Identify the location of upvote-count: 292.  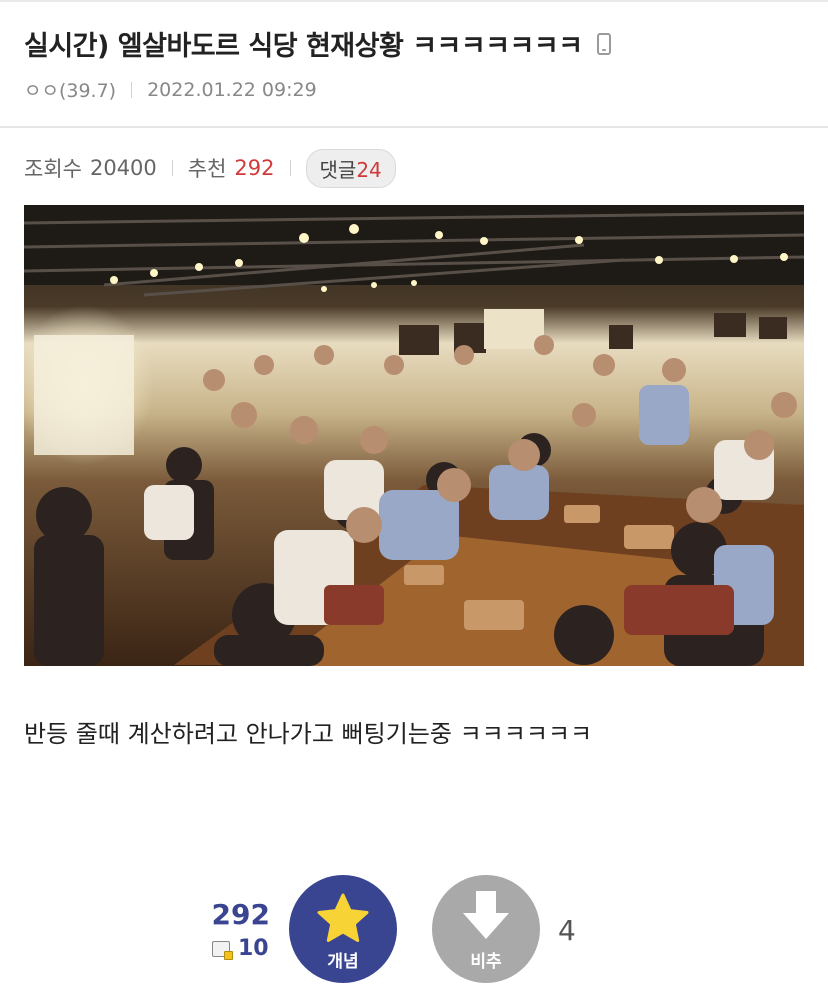
(240, 914).